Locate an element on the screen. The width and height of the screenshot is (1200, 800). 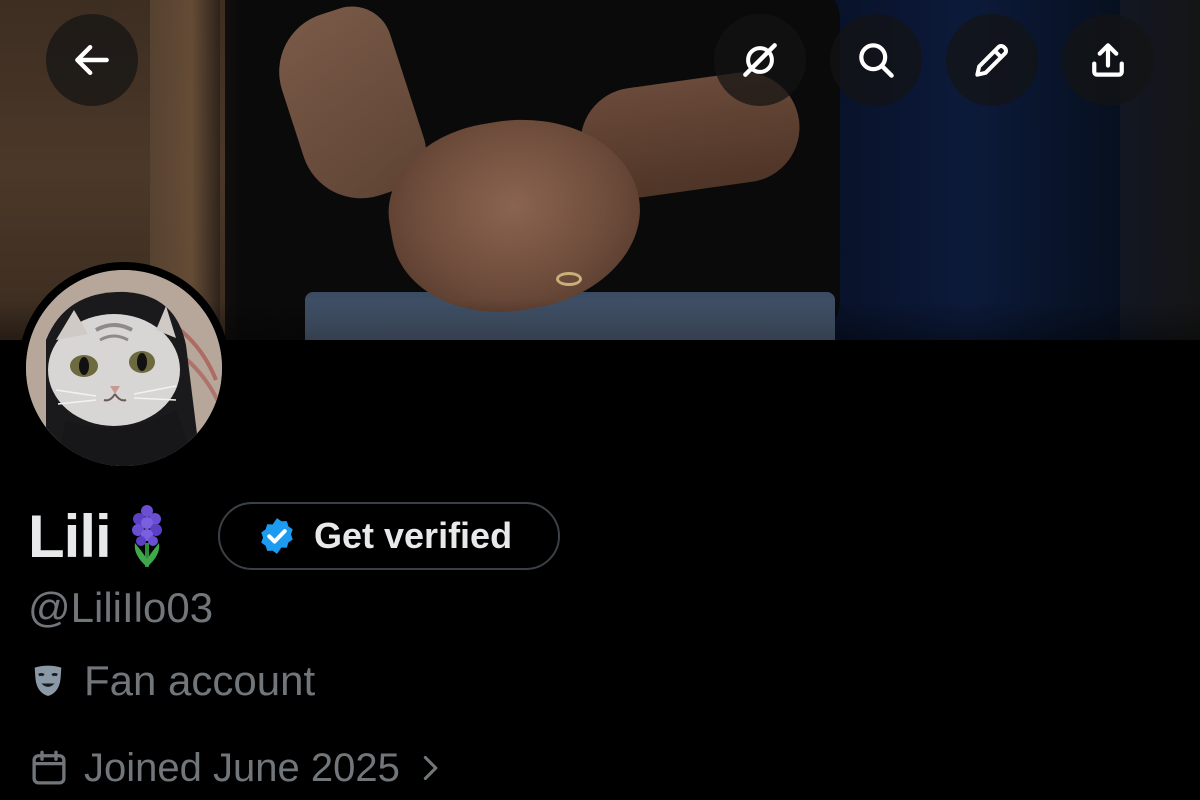
back-button is located at coordinates (92, 60).